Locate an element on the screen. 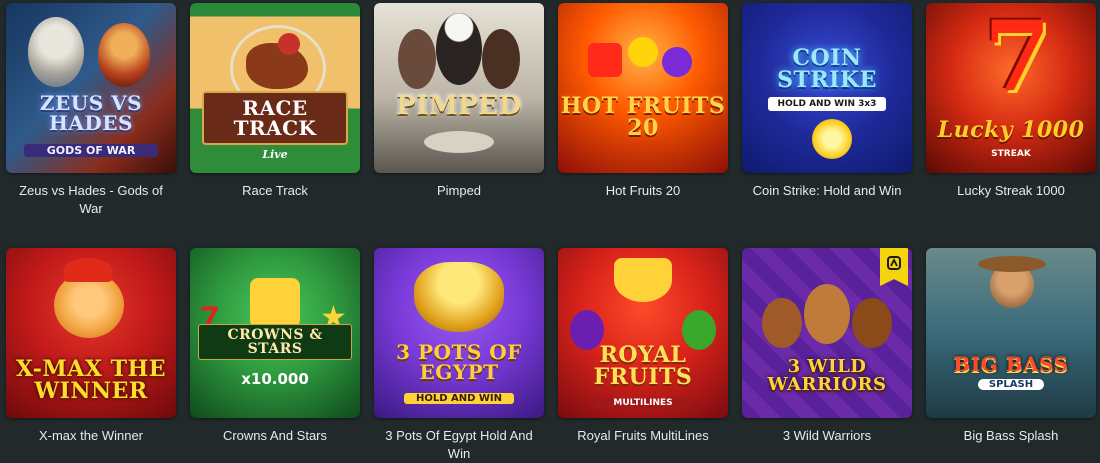 Image resolution: width=1100 pixels, height=463 pixels. game-card-lucky-streak-1000: 7 Lucky 1000 STREAK Lucky Streak 1000 is located at coordinates (1011, 101).